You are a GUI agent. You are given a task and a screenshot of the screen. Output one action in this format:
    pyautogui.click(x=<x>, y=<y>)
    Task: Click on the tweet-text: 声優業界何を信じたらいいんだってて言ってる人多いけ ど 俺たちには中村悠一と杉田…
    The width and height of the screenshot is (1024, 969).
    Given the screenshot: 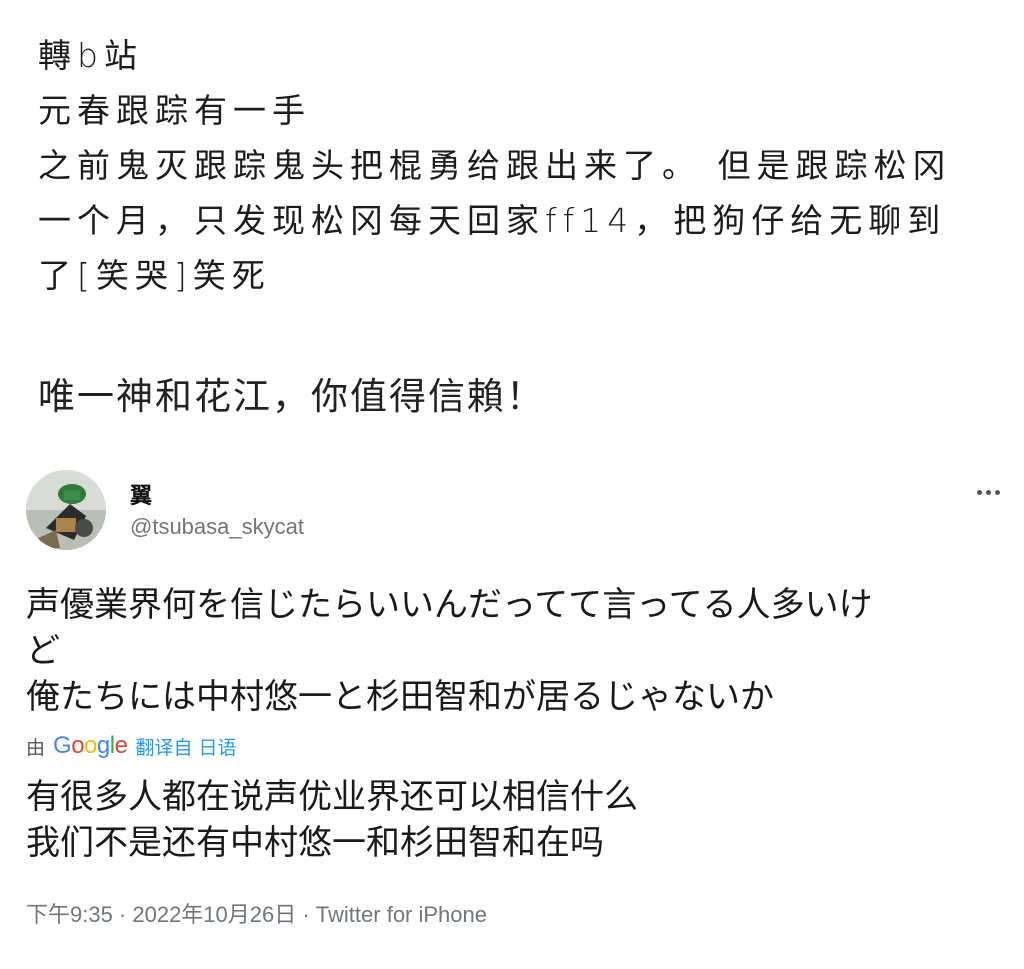 What is the action you would take?
    pyautogui.click(x=511, y=651)
    